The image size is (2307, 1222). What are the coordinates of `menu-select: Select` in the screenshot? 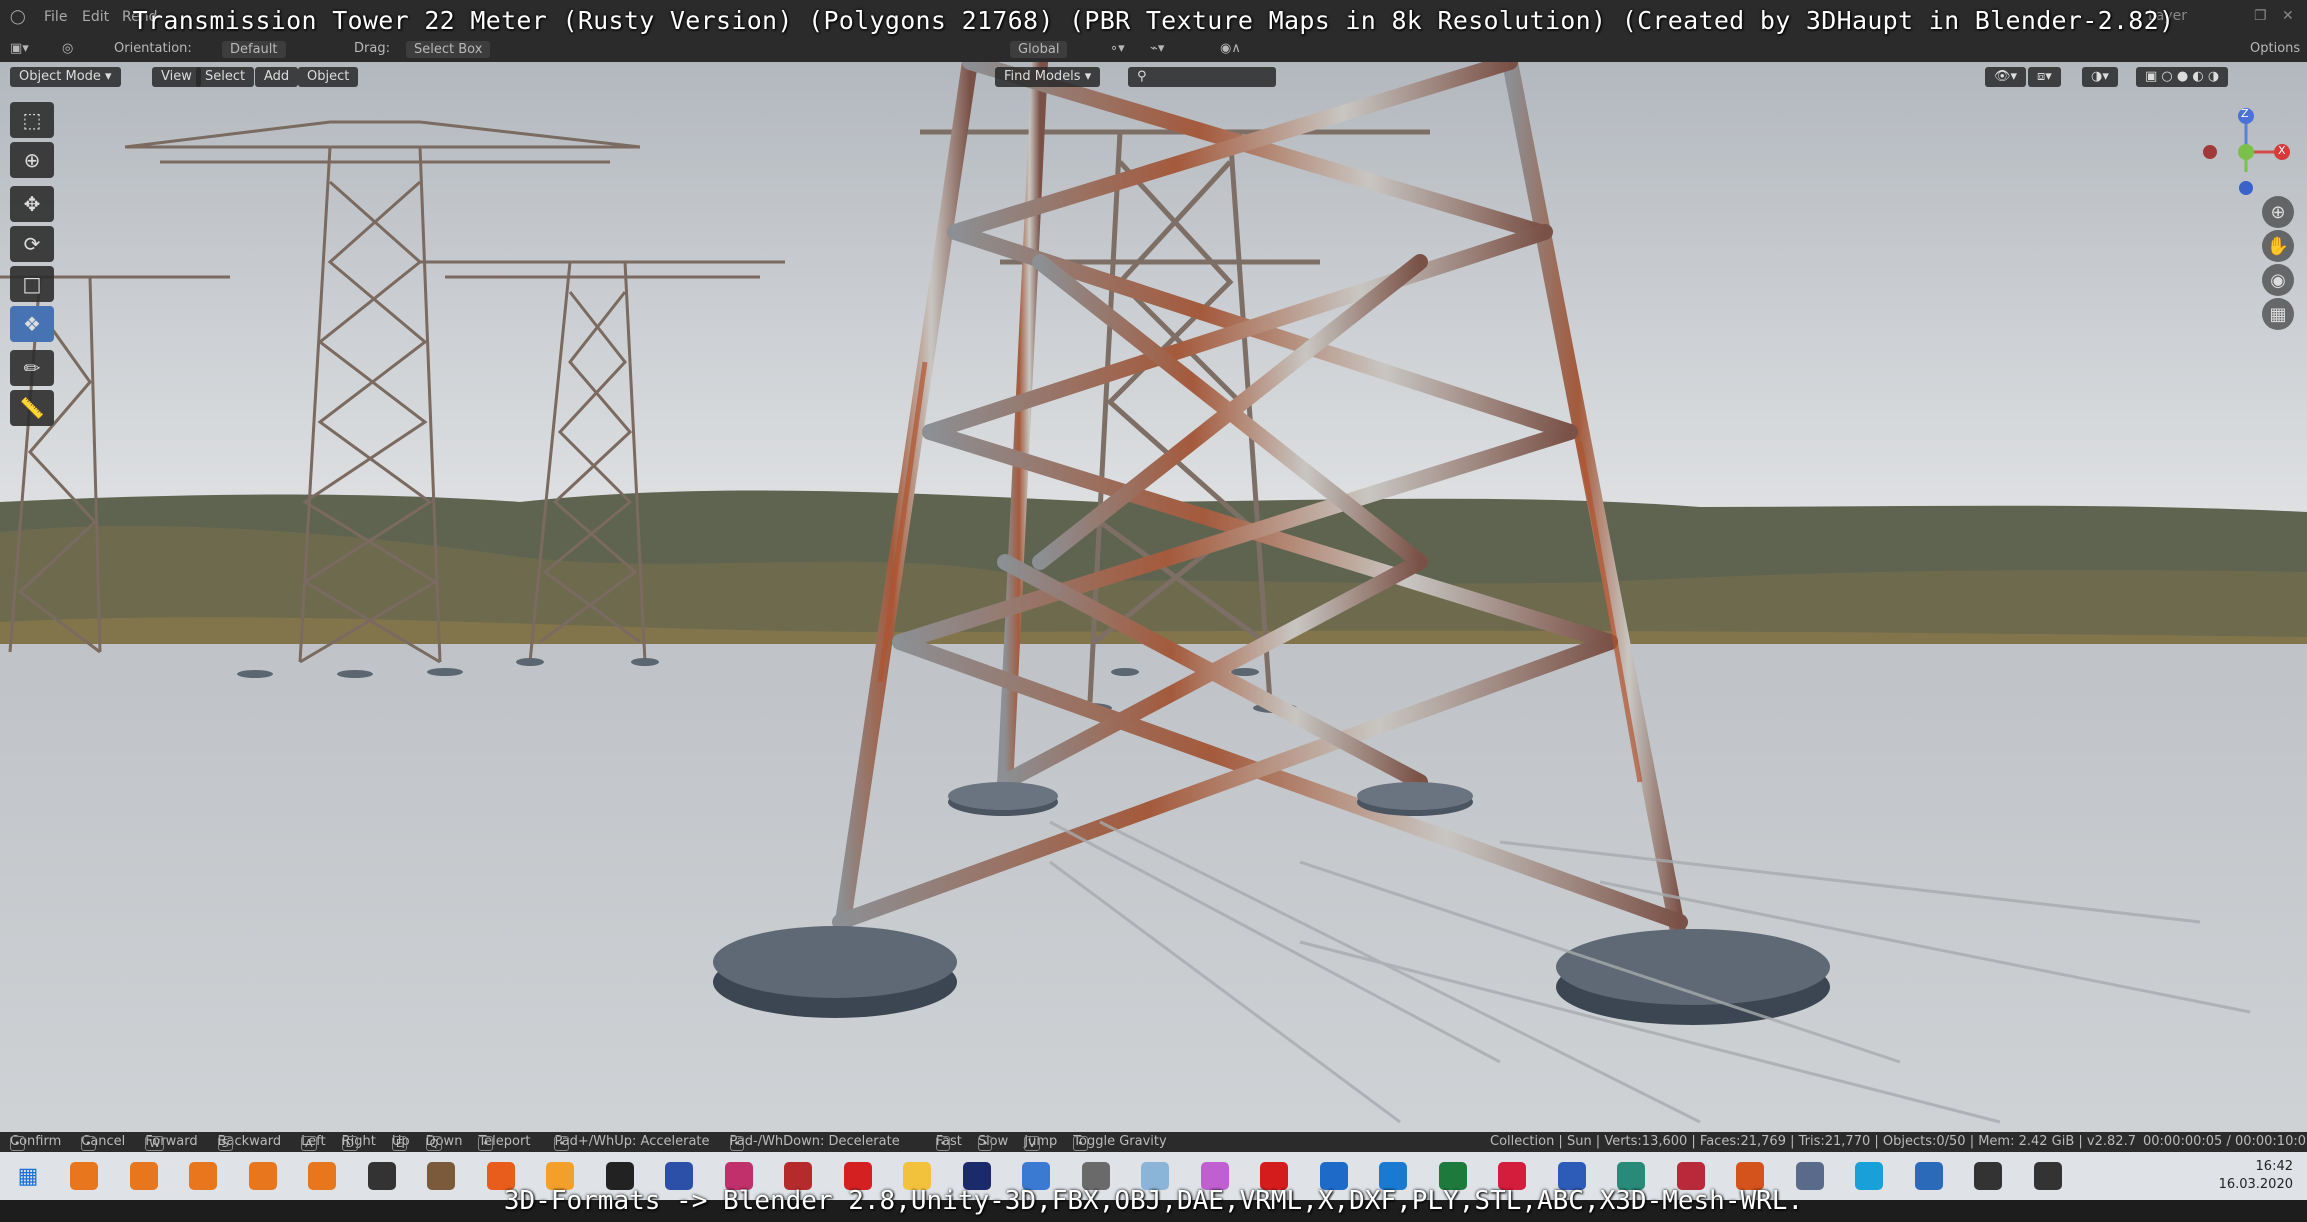 It's located at (225, 77).